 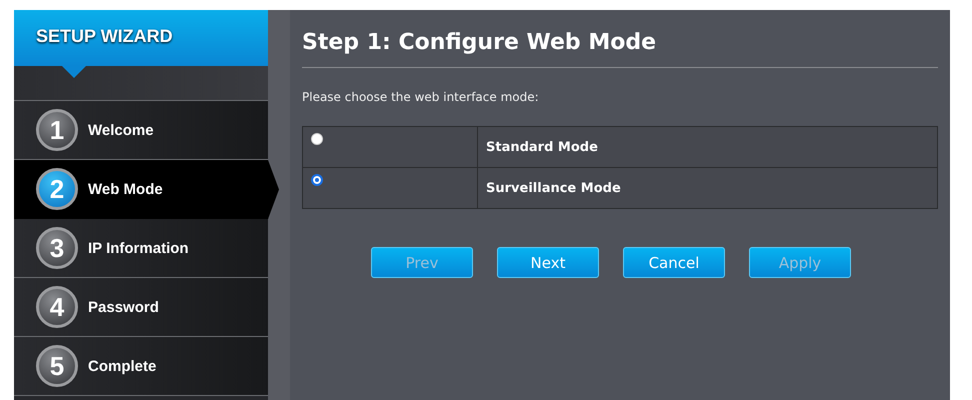 I want to click on prompt-text: Please choose the web interface mode:, so click(x=421, y=97).